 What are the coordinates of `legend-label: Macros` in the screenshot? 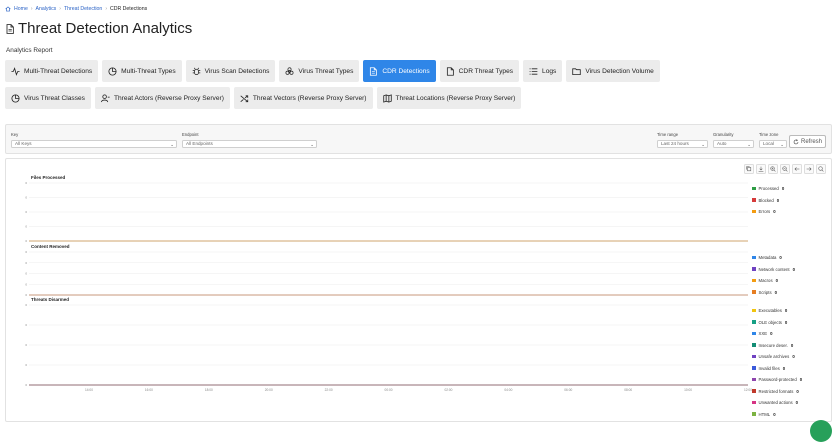 It's located at (765, 280).